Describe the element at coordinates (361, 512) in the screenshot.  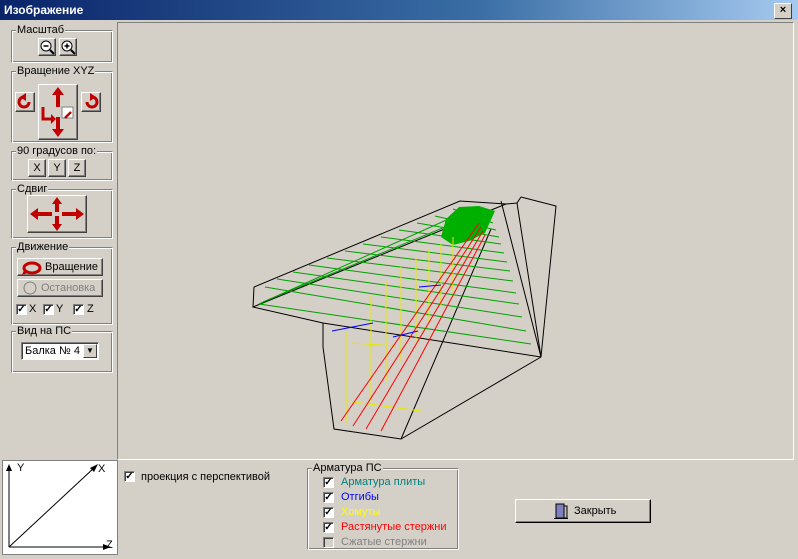
I see `rebar-stirrups-label: Хомуты` at that location.